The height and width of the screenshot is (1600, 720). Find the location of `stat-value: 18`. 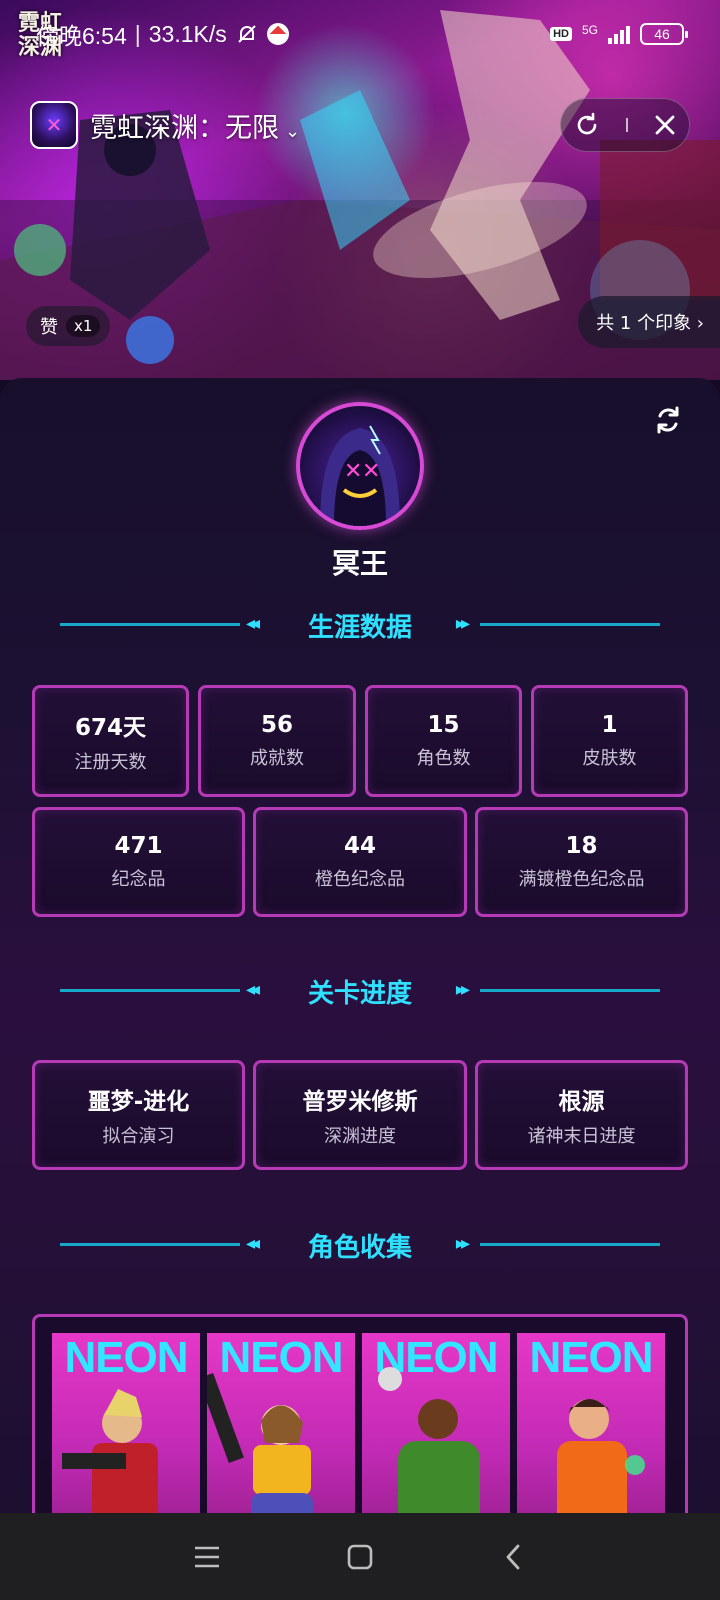

stat-value: 18 is located at coordinates (581, 846).